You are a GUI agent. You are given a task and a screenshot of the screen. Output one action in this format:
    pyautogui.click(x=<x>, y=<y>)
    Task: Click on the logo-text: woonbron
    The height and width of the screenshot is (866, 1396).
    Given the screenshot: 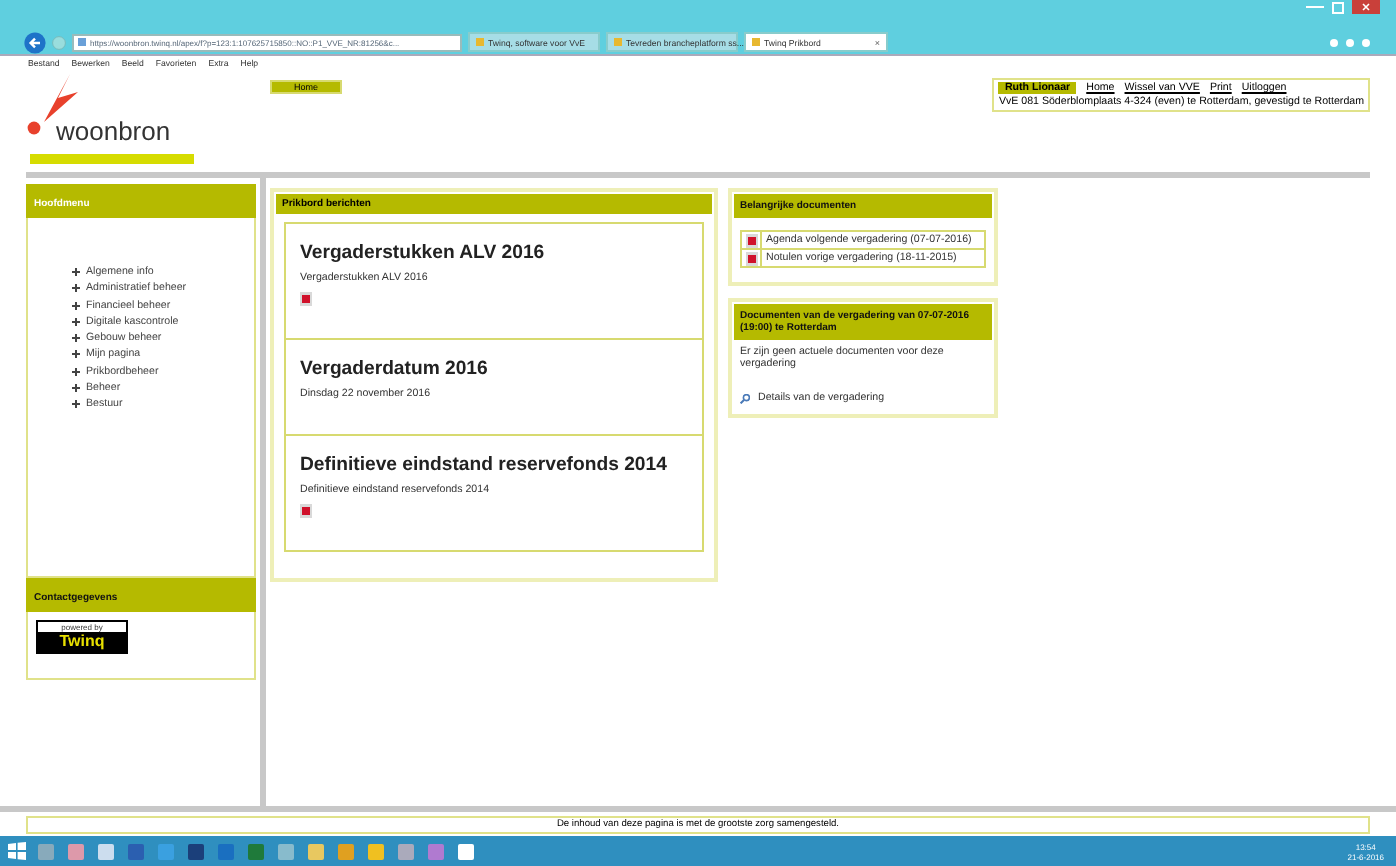 What is the action you would take?
    pyautogui.click(x=113, y=131)
    